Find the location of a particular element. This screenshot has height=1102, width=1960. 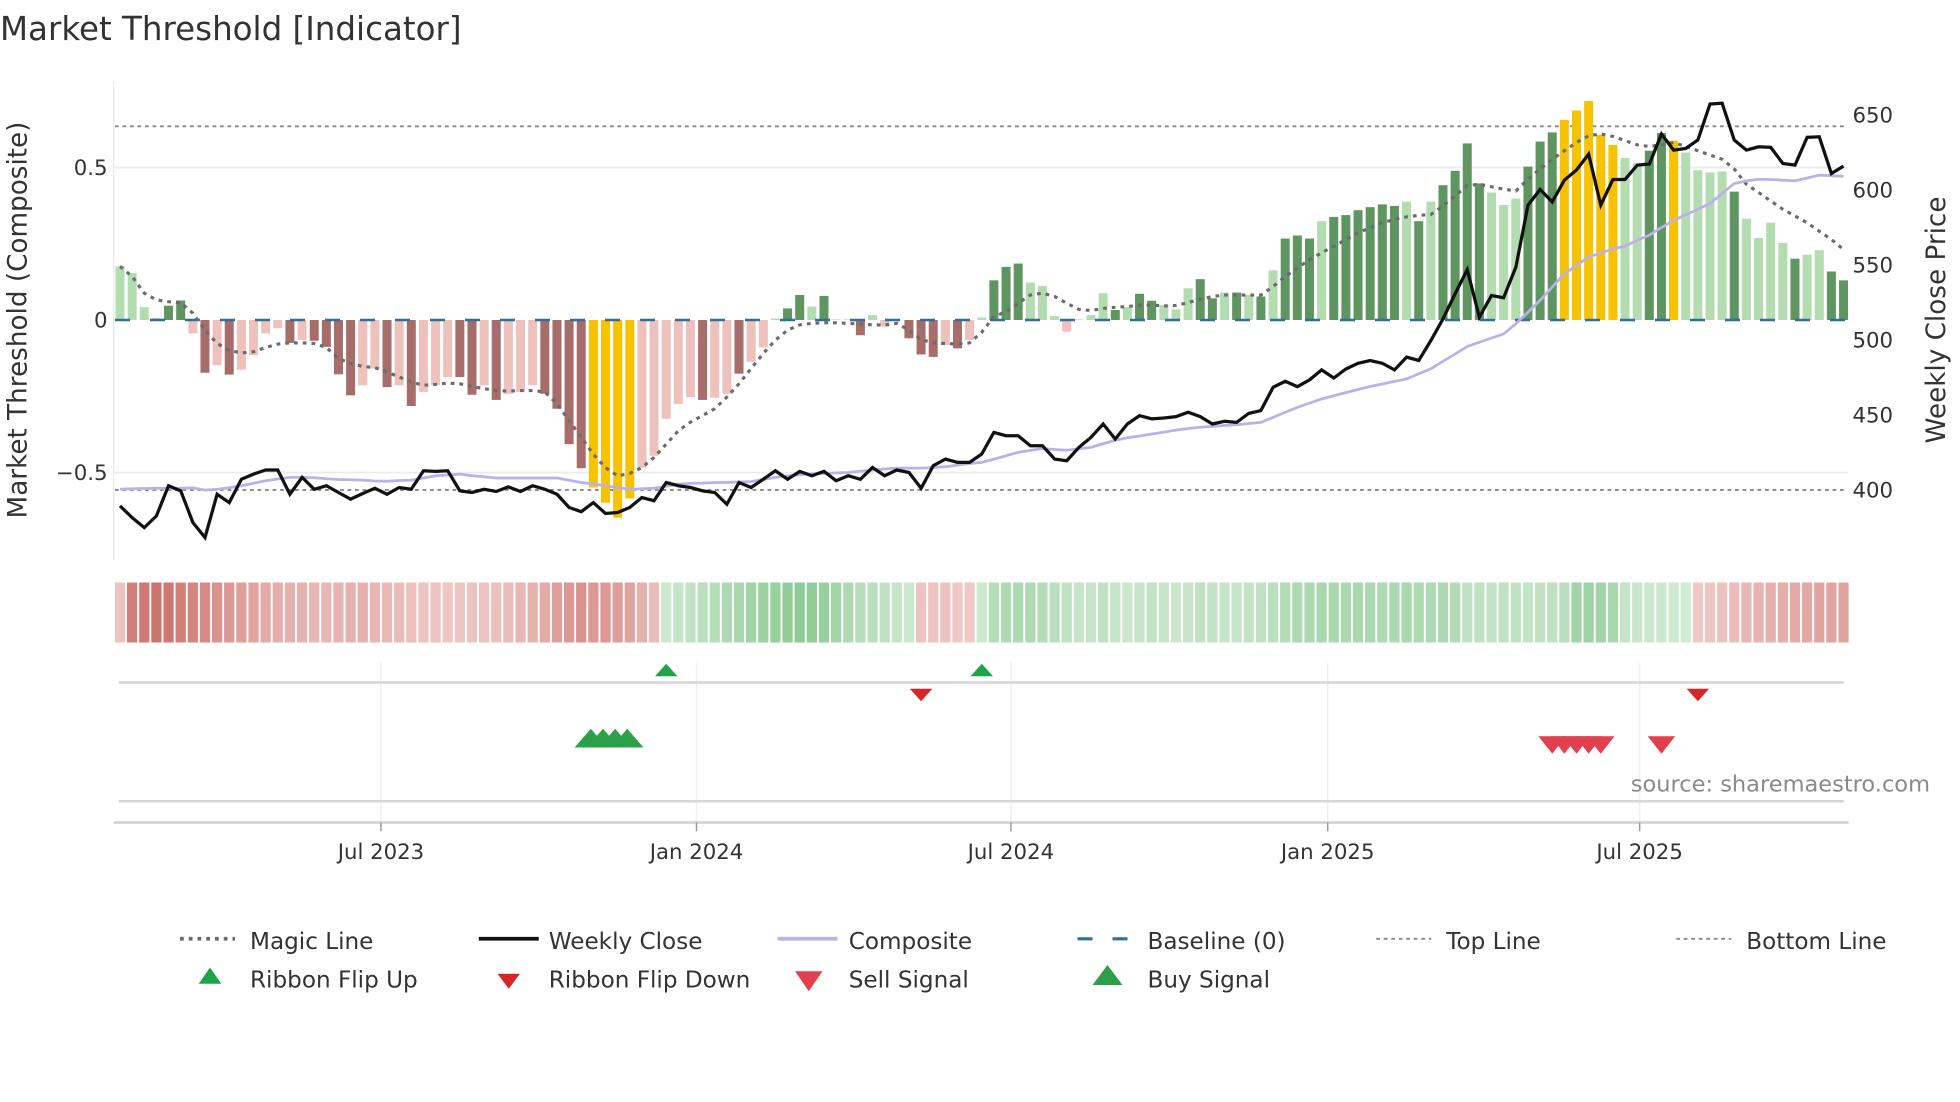

legend-label: Ribbon Flip Down is located at coordinates (650, 981).